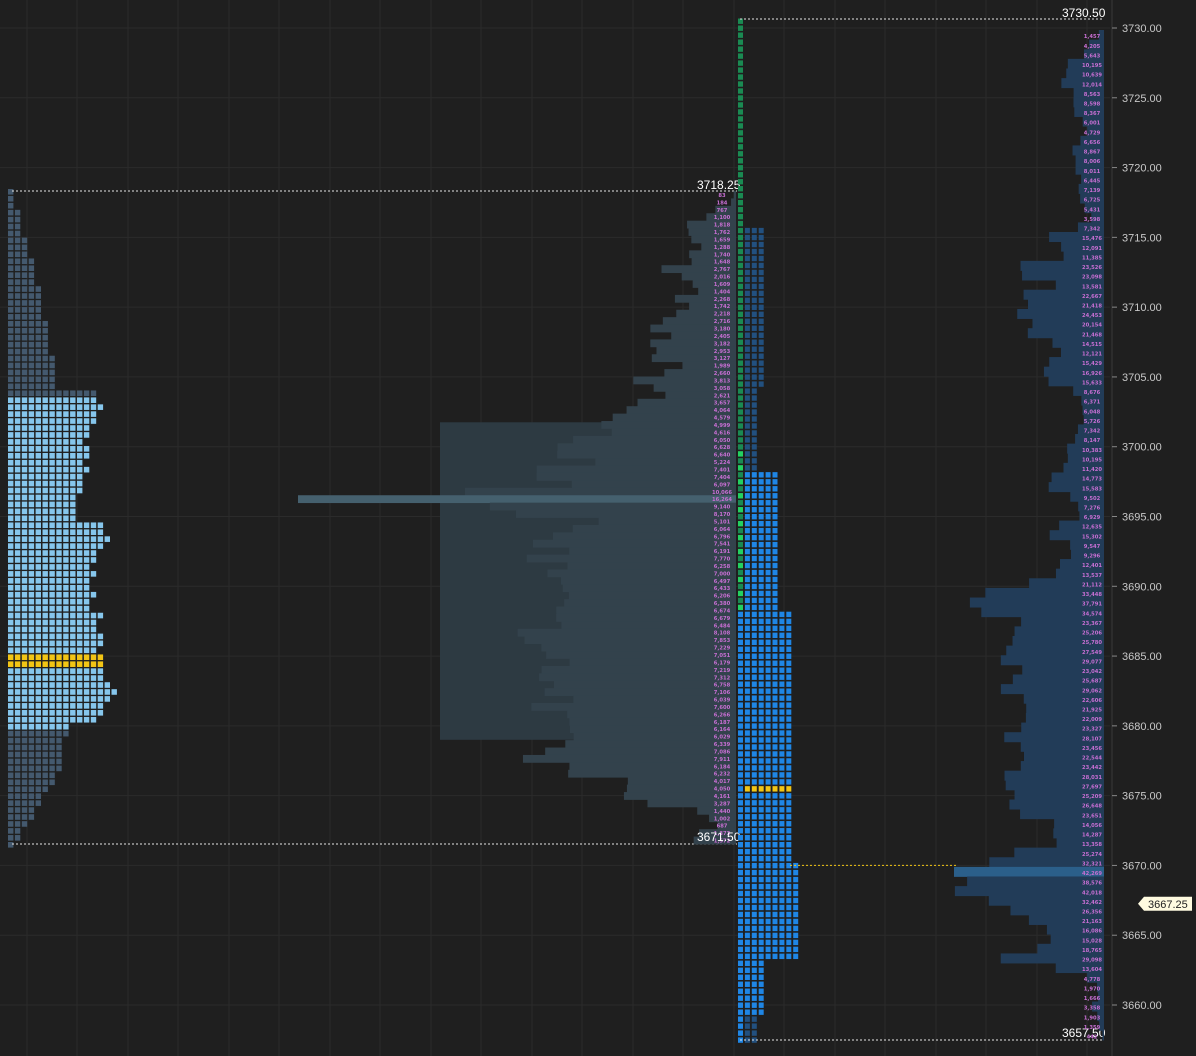  What do you see at coordinates (722, 470) in the screenshot?
I see `volume-label: 7,401` at bounding box center [722, 470].